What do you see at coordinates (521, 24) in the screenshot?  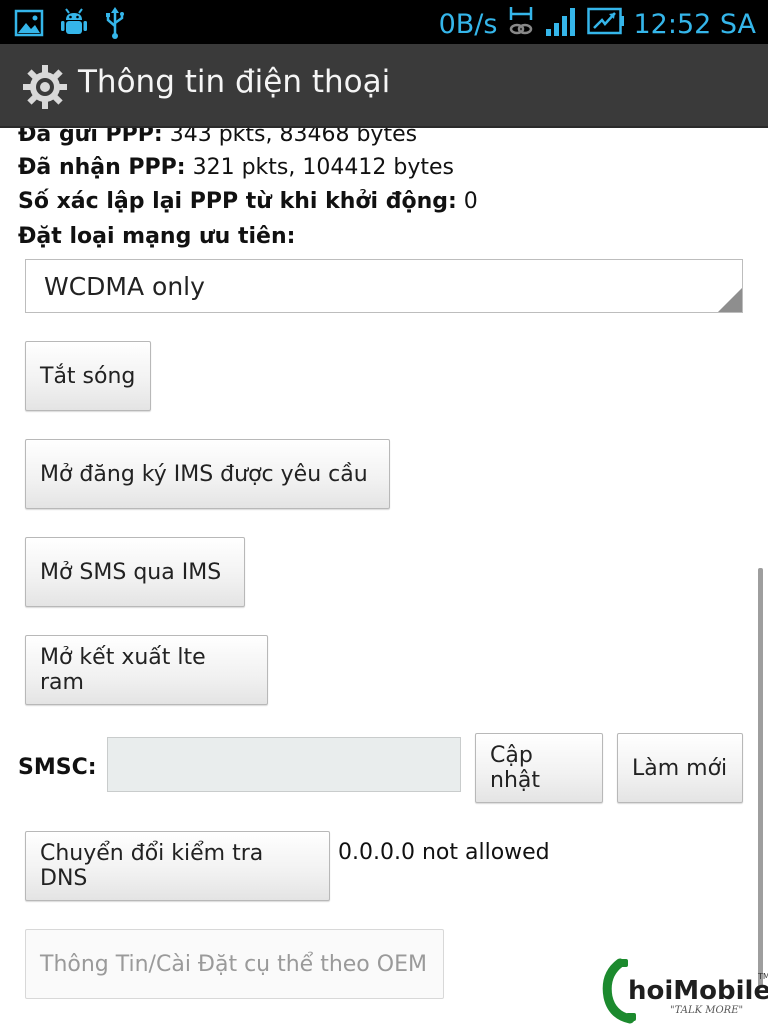 I see `data-activity-icon` at bounding box center [521, 24].